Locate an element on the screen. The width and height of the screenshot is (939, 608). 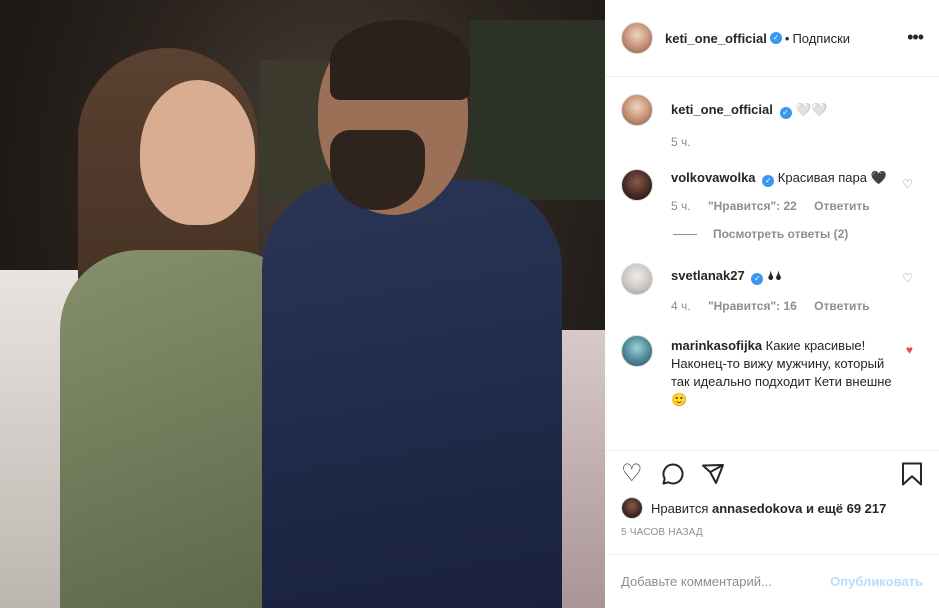
background-window is located at coordinates (537, 110).